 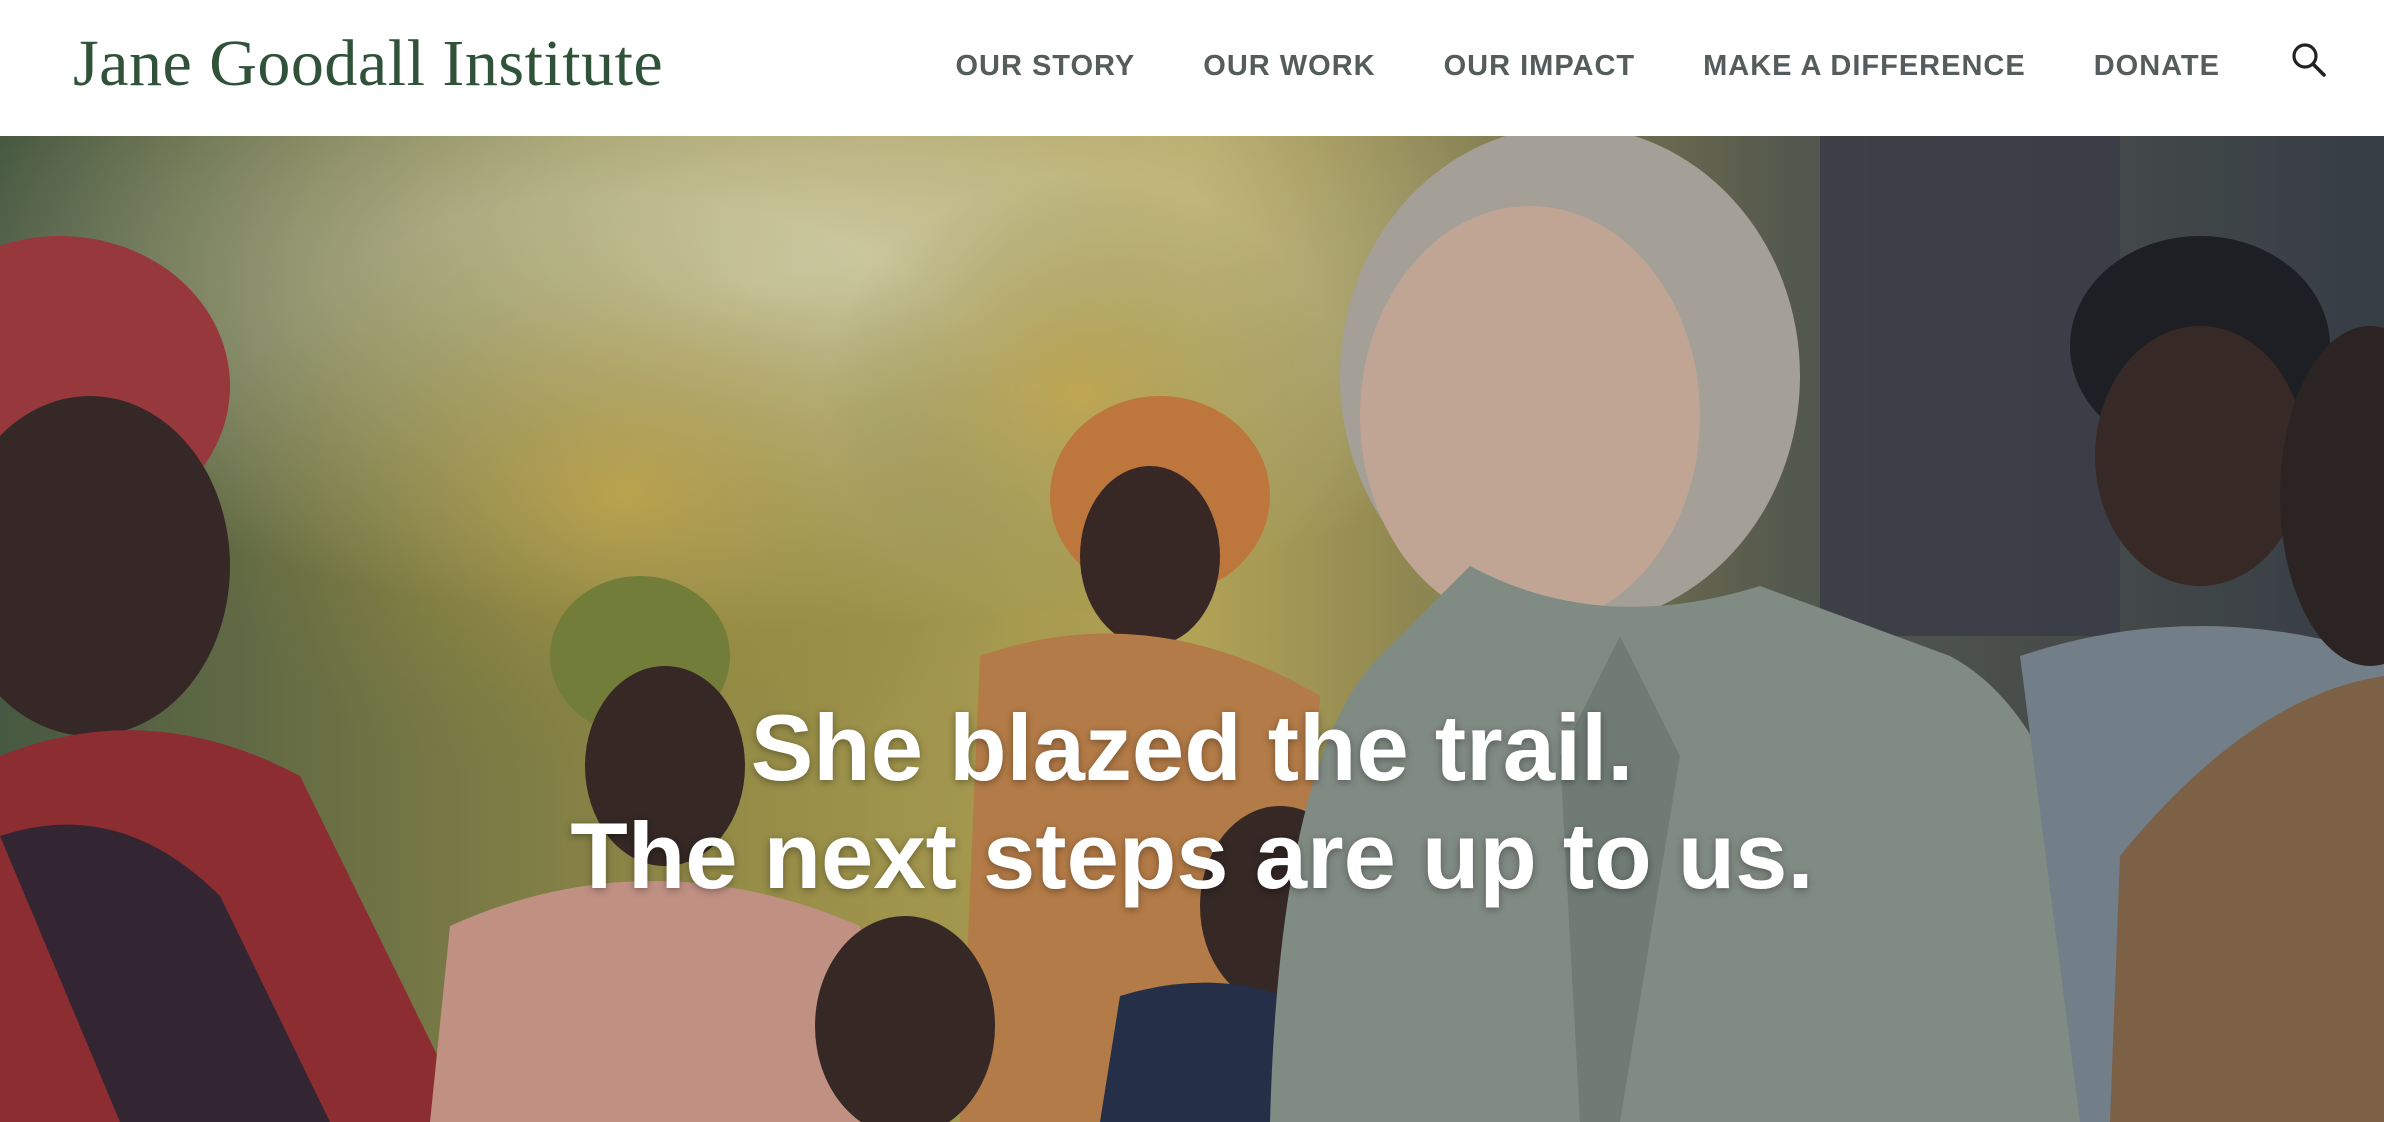 What do you see at coordinates (1289, 66) in the screenshot?
I see `nav-item-our-work: OUR WORK` at bounding box center [1289, 66].